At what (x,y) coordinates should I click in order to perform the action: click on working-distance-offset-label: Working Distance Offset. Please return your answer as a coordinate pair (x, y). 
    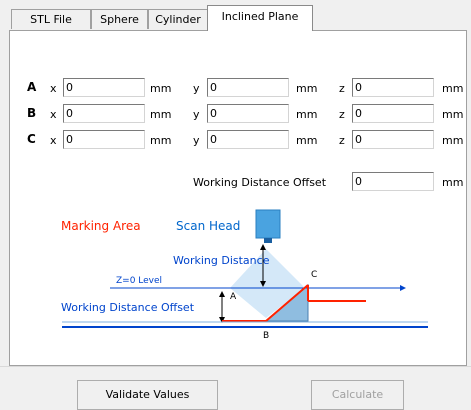
    Looking at the image, I should click on (128, 307).